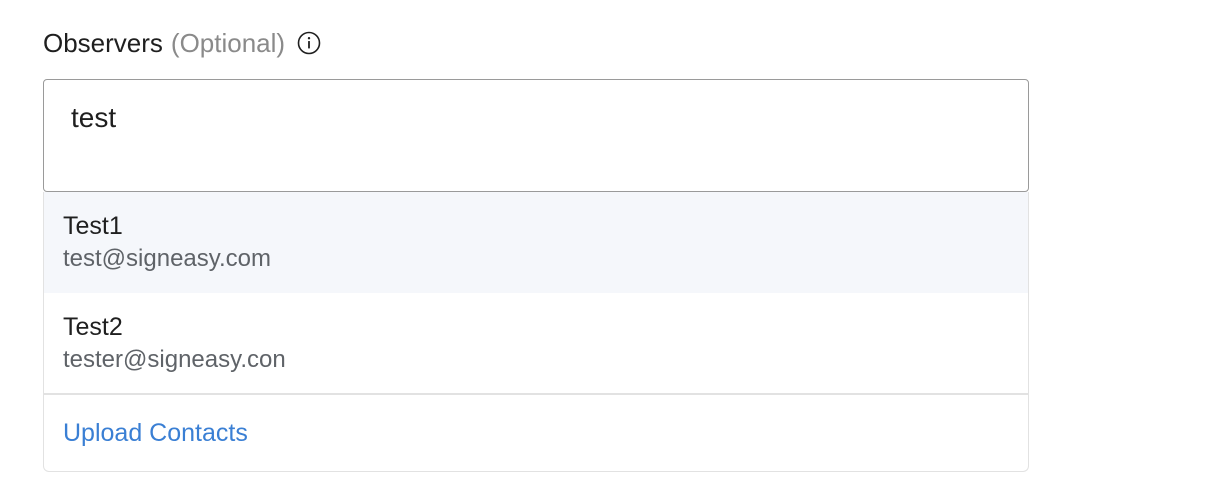 The height and width of the screenshot is (482, 1222). I want to click on info-icon, so click(309, 43).